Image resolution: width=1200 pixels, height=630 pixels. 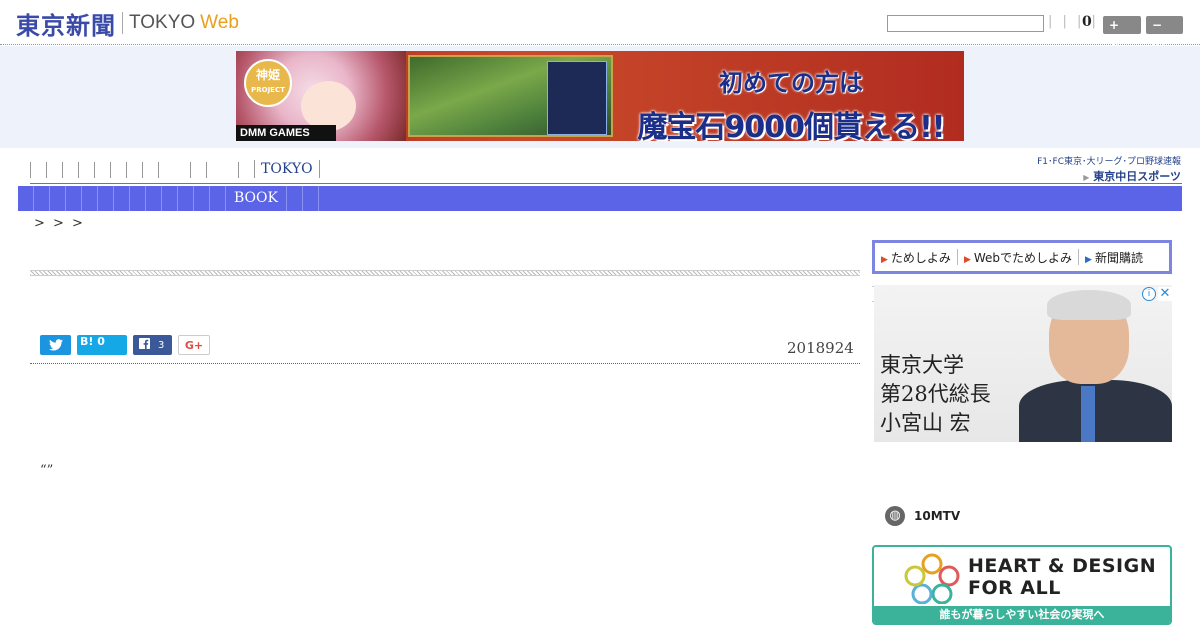 What do you see at coordinates (1088, 414) in the screenshot?
I see `portrait-tie` at bounding box center [1088, 414].